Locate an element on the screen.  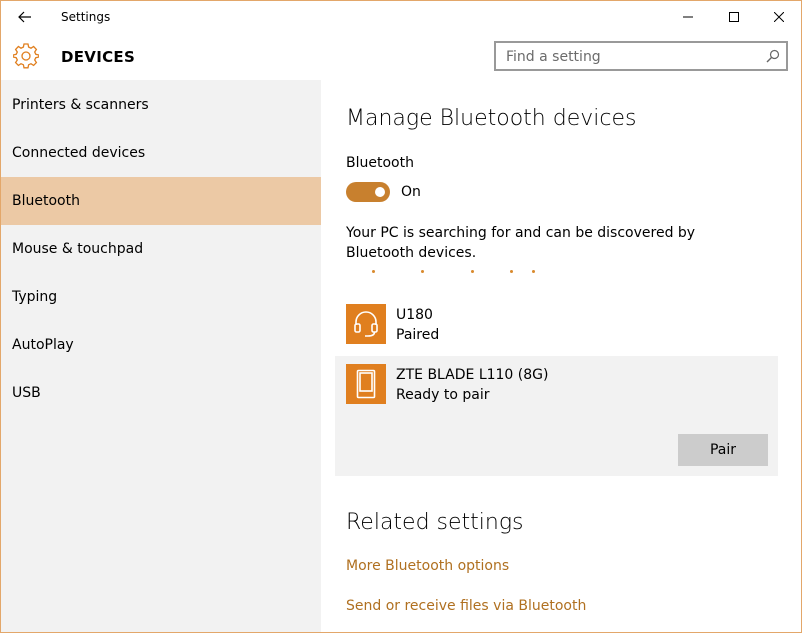
section-title: DEVICES is located at coordinates (98, 57).